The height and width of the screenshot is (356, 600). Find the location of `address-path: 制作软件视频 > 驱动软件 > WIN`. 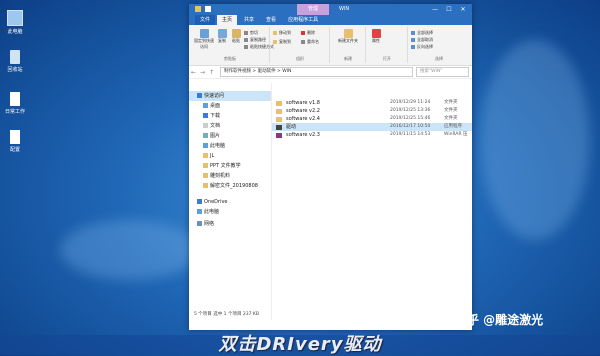

address-path: 制作软件视频 > 驱动软件 > WIN is located at coordinates (316, 72).